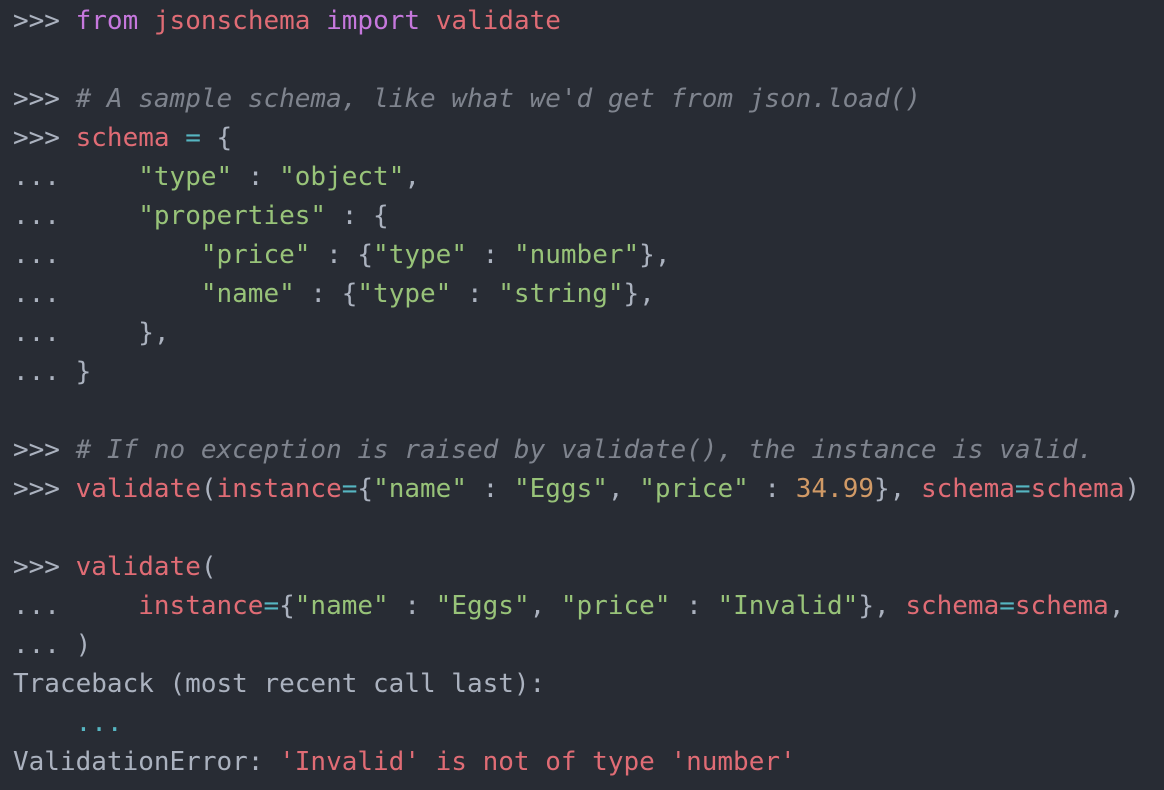 The width and height of the screenshot is (1164, 790). Describe the element at coordinates (232, 216) in the screenshot. I see `string-token: "properties"` at that location.